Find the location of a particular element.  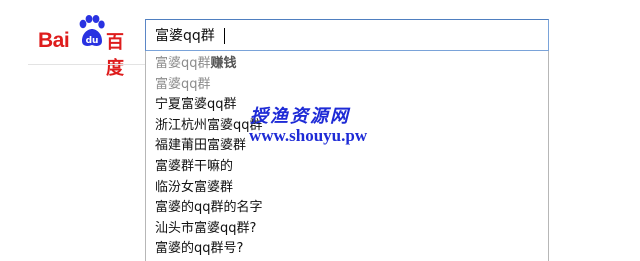

suggestion-text: 浙江杭州富婆qq群 is located at coordinates (209, 125).